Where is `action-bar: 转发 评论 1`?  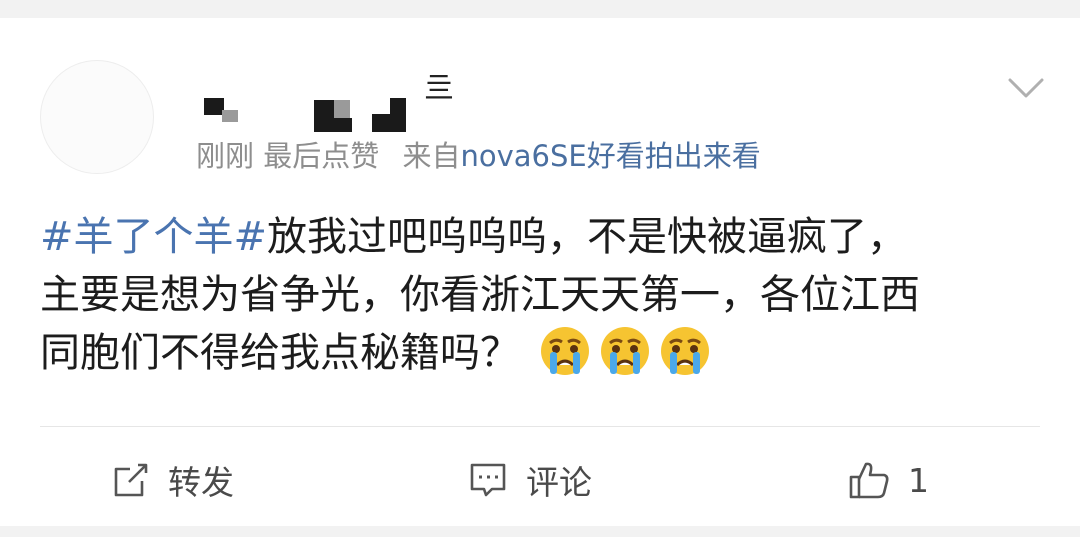
action-bar: 转发 评论 1 is located at coordinates (540, 480).